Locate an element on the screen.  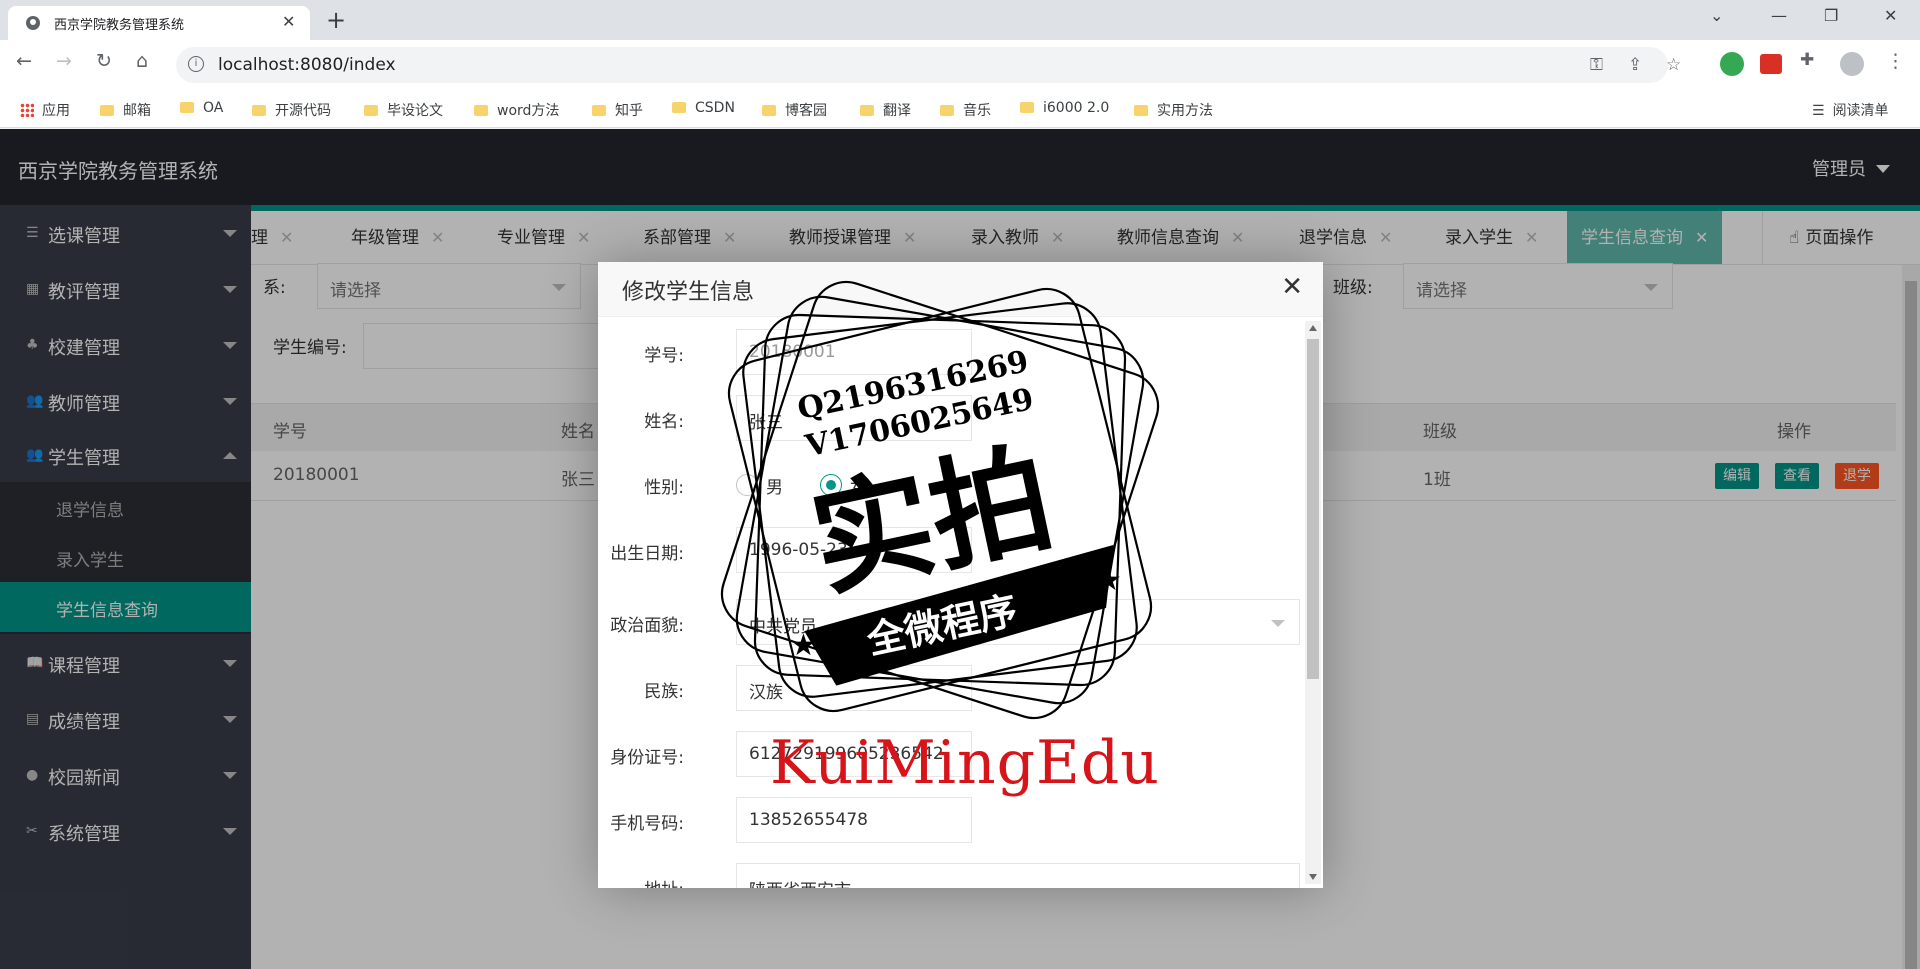
minimize-icon: — is located at coordinates (1779, 15).